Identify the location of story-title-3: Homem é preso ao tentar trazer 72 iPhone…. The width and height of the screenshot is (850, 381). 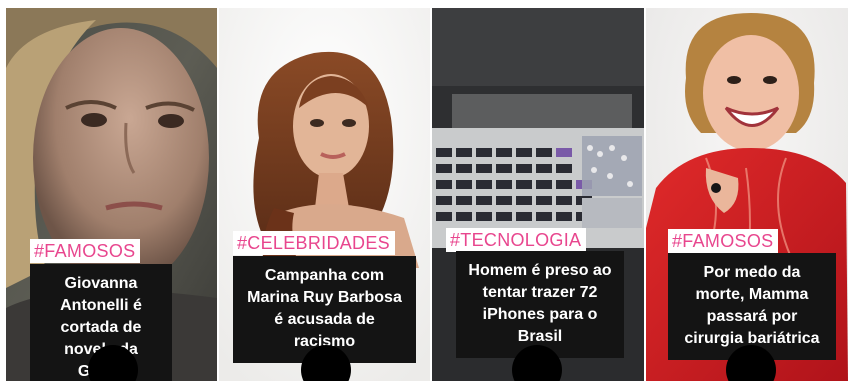
(540, 304).